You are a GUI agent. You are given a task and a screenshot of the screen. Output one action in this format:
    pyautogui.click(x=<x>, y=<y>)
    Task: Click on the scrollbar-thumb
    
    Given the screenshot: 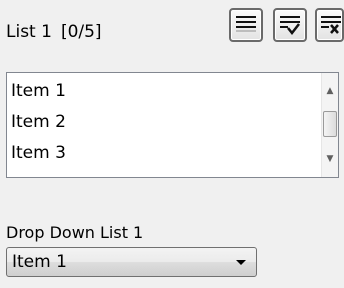 What is the action you would take?
    pyautogui.click(x=330, y=124)
    